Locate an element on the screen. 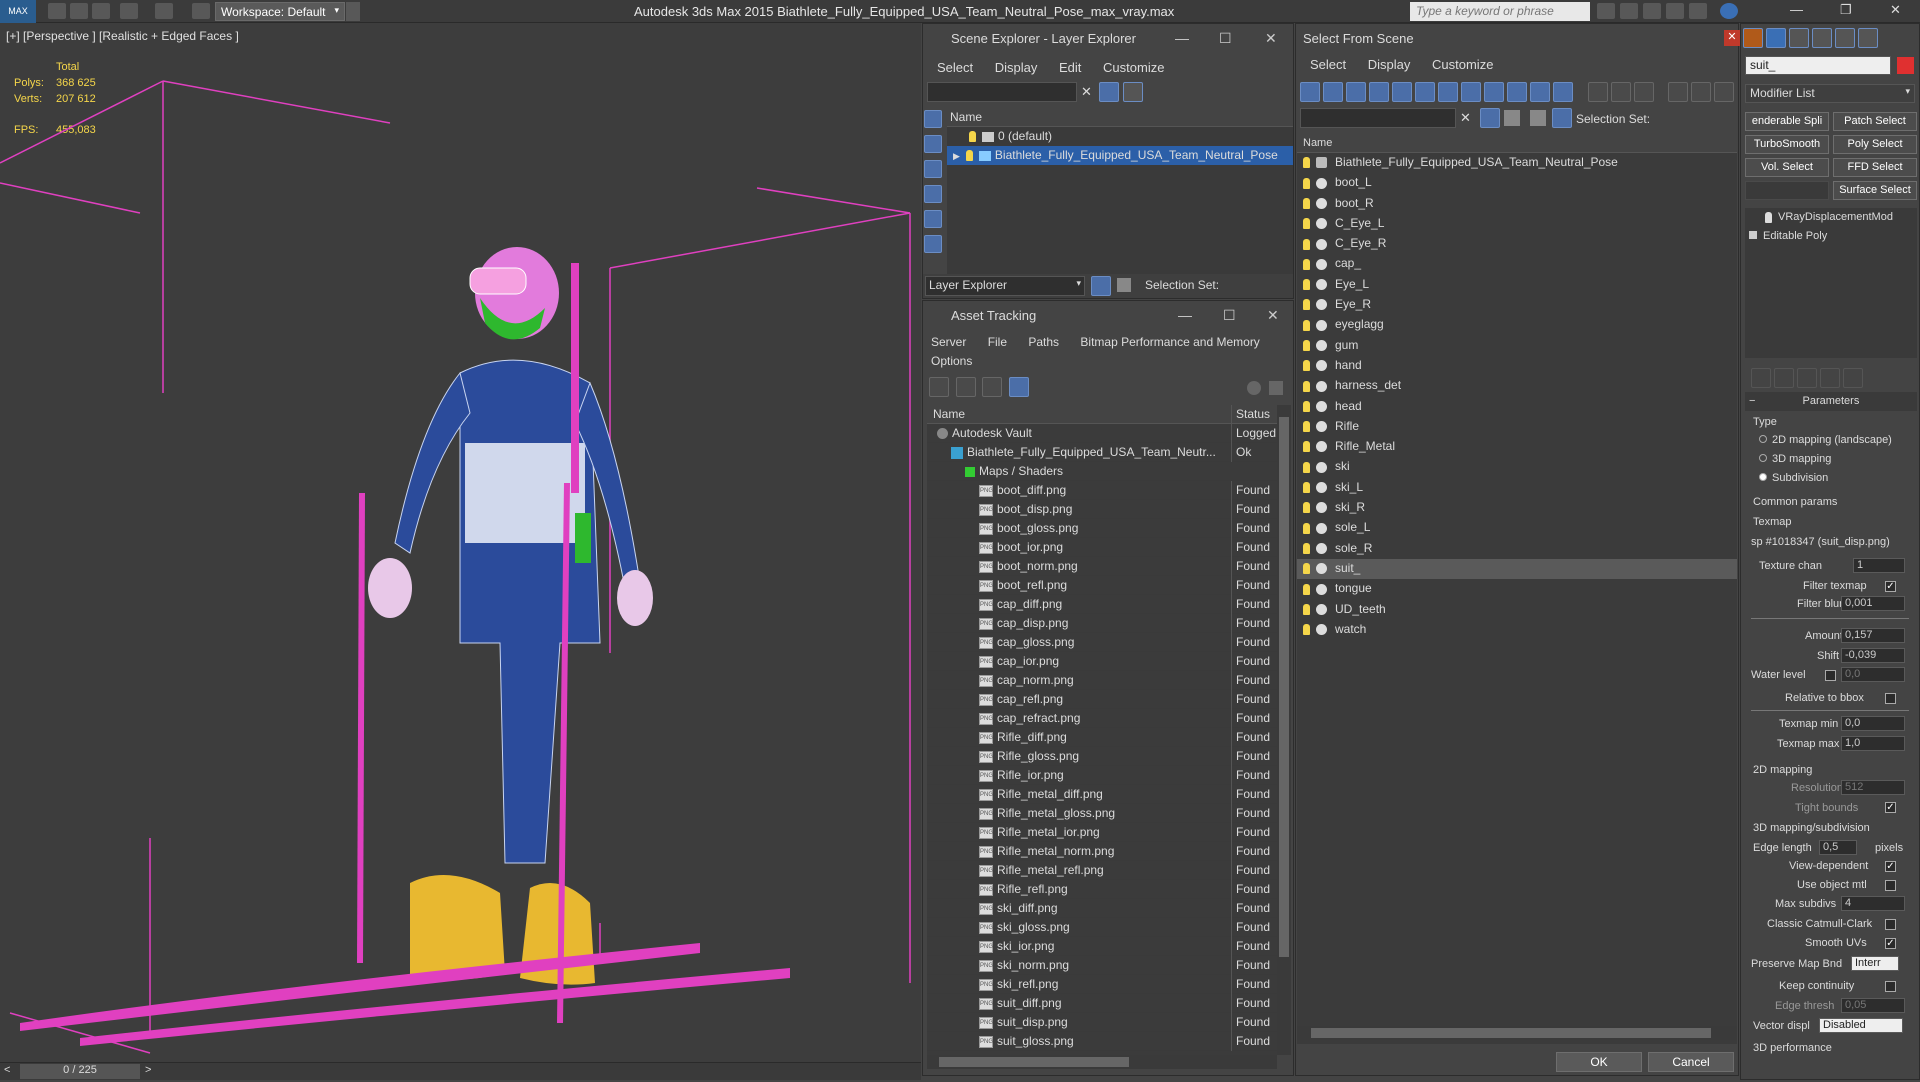 The image size is (1920, 1082). type-3d-radio: 3D mapping is located at coordinates (1795, 459).